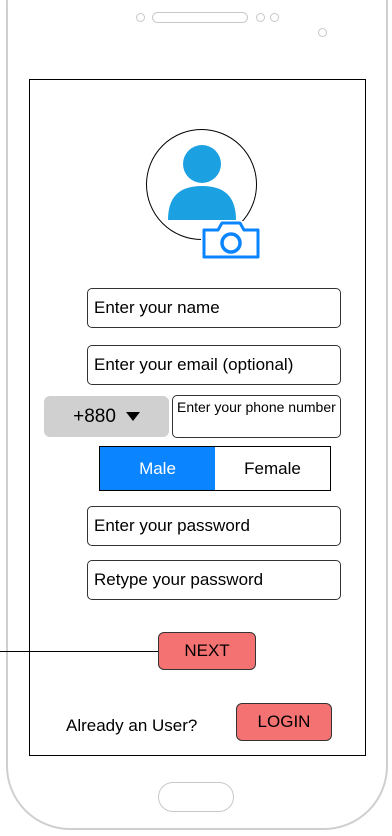  I want to click on user-avatar-icon, so click(202, 182).